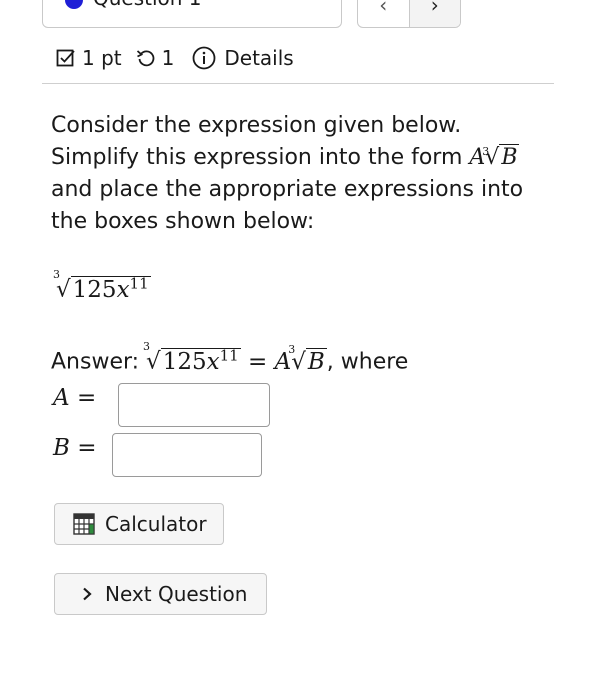  I want to click on form-expression: A 3 √B, so click(494, 157).